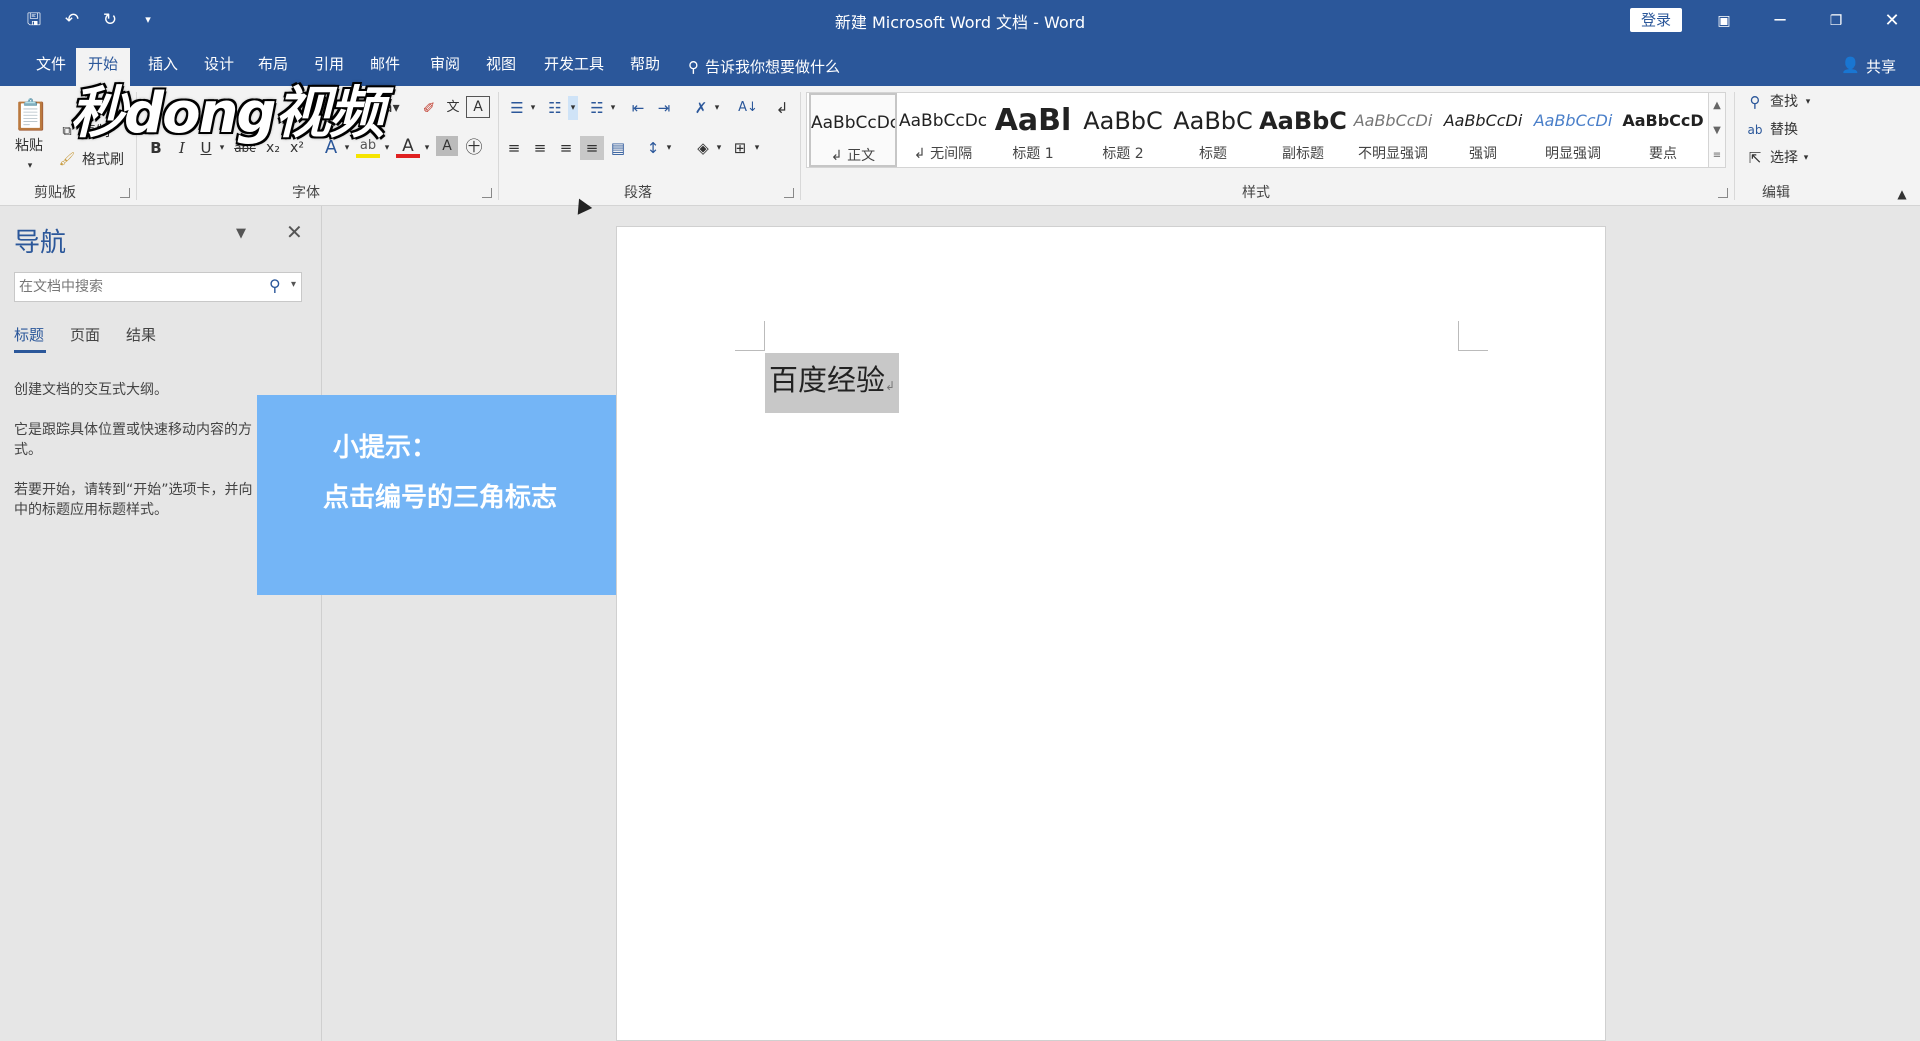 The image size is (1920, 1041). Describe the element at coordinates (719, 148) in the screenshot. I see `shading-dropdown-icon: ▾` at that location.